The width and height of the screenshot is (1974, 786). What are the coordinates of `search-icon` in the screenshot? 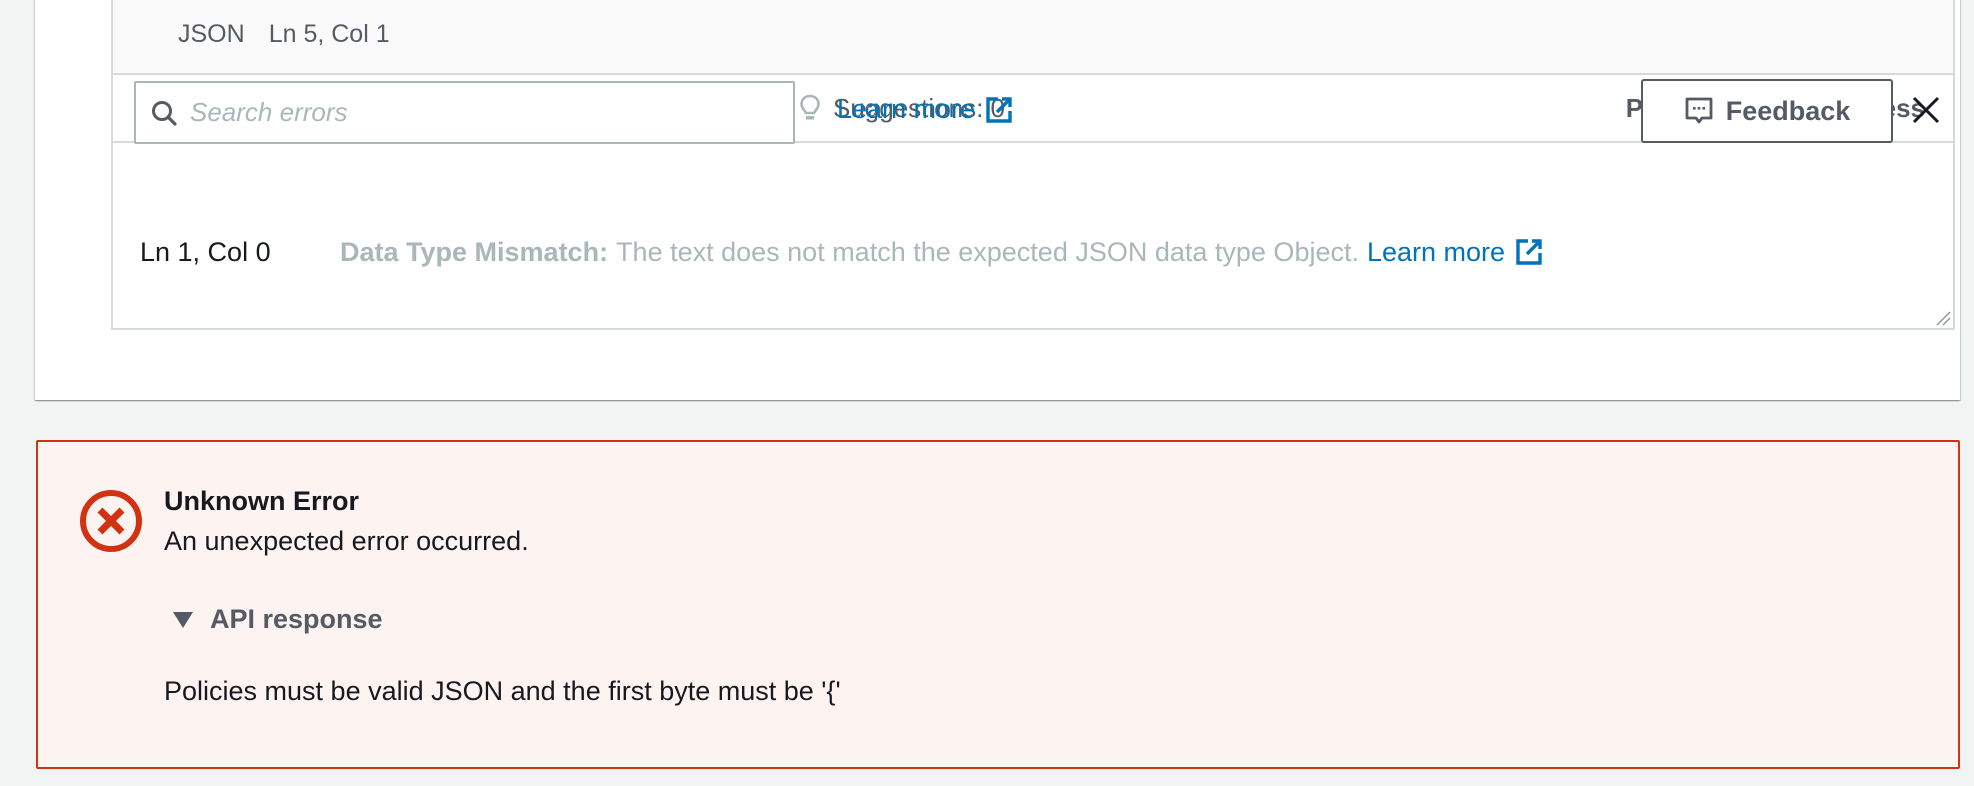 It's located at (164, 113).